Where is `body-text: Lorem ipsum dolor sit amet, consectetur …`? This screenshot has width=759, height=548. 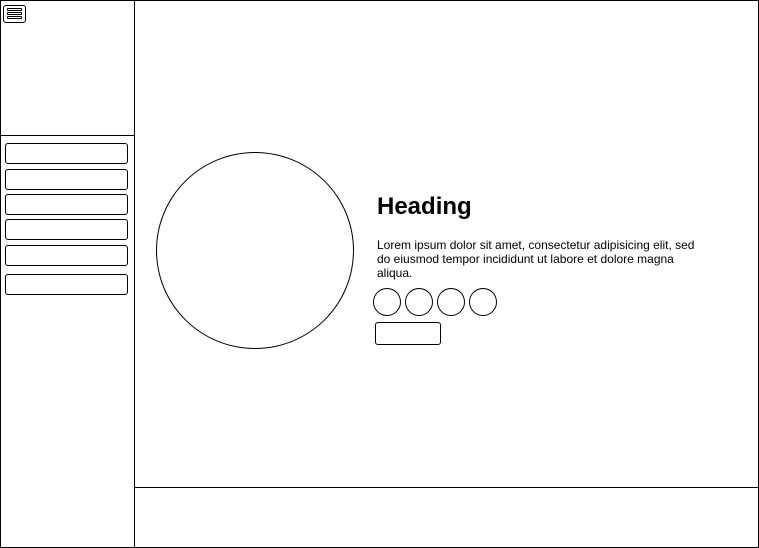
body-text: Lorem ipsum dolor sit amet, consectetur … is located at coordinates (536, 259).